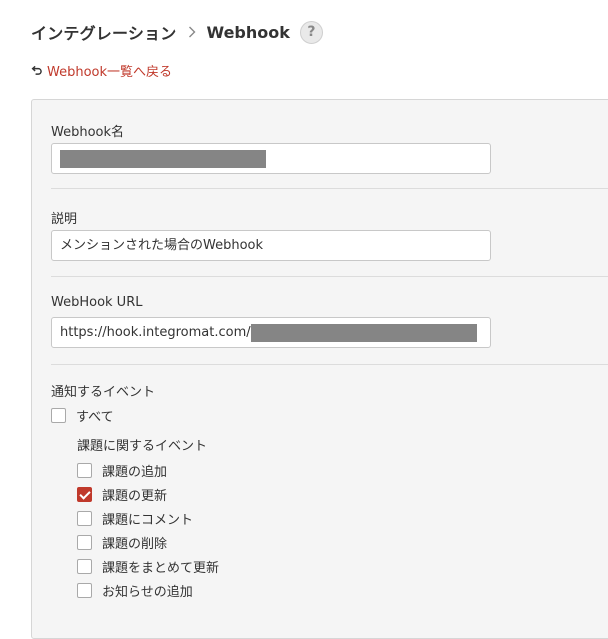 The height and width of the screenshot is (639, 608). Describe the element at coordinates (148, 520) in the screenshot. I see `checkbox-label: 課題にコメント` at that location.